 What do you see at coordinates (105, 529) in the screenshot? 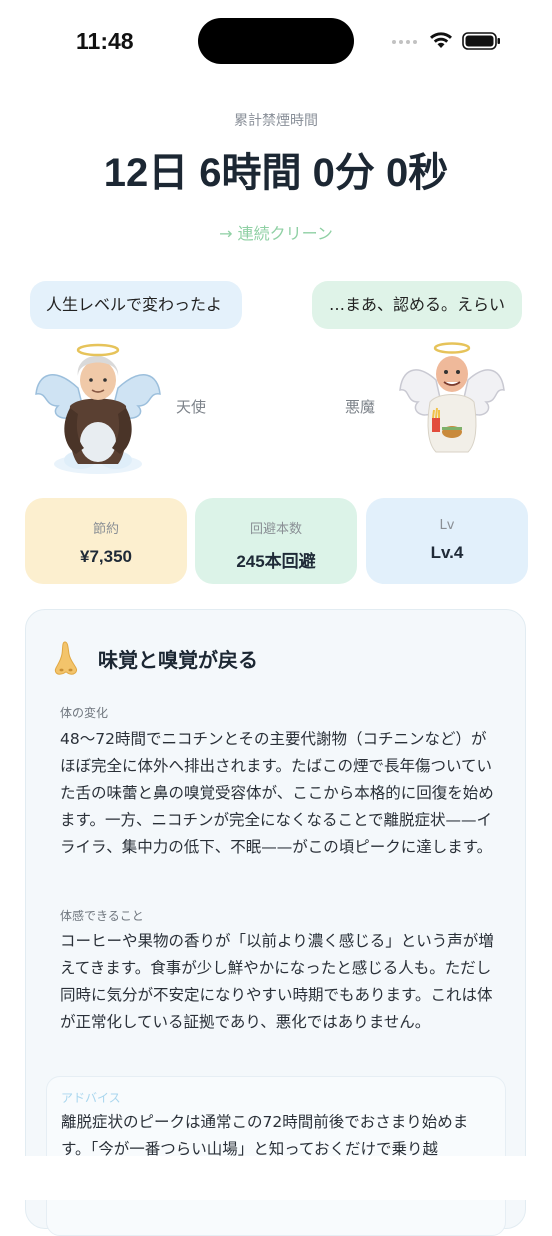
I see `savings-label: 節約` at bounding box center [105, 529].